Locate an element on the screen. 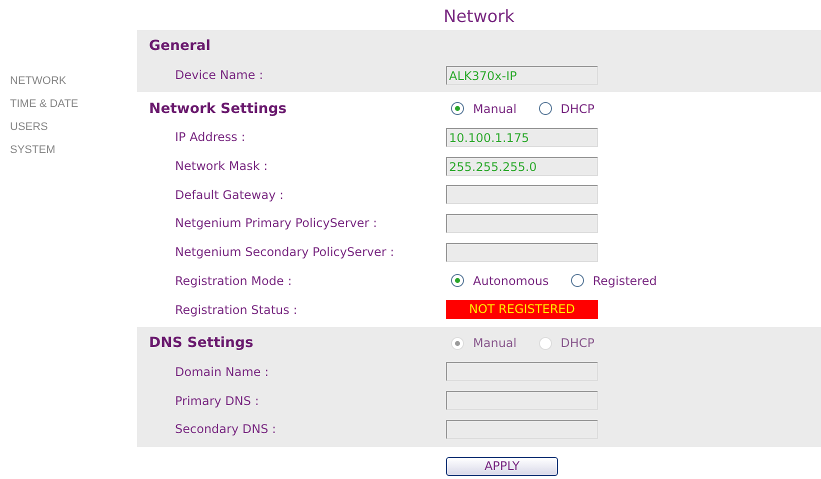  radio-option: Autonomous is located at coordinates (500, 281).